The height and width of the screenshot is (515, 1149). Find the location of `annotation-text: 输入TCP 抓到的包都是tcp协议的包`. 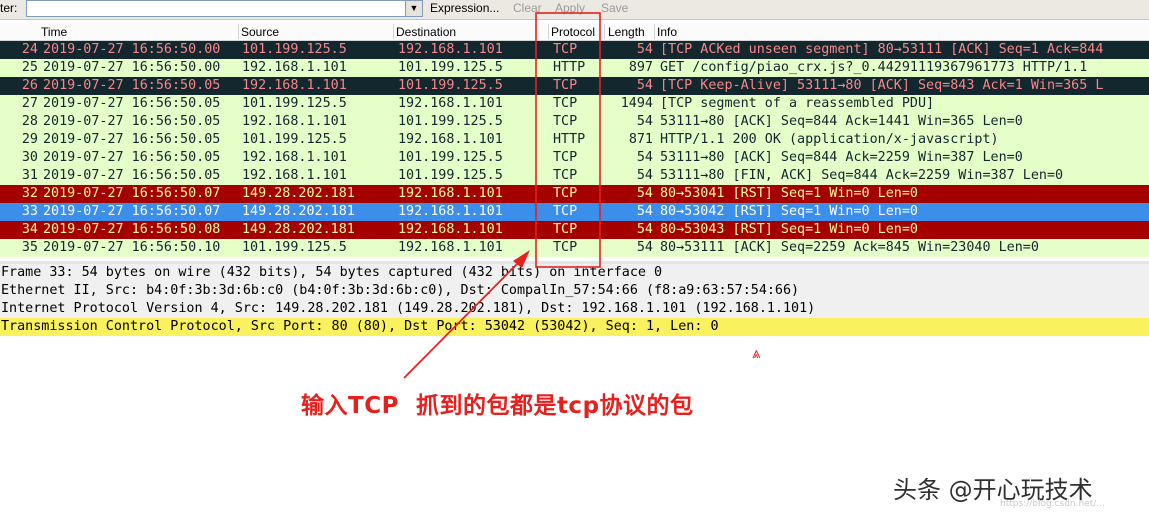

annotation-text: 输入TCP 抓到的包都是tcp协议的包 is located at coordinates (497, 406).